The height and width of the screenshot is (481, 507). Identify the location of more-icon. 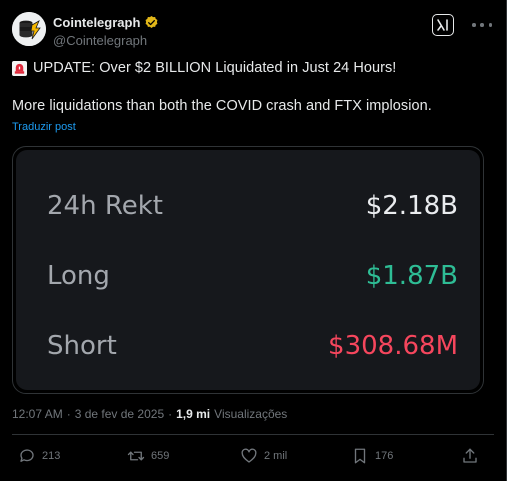
(482, 25).